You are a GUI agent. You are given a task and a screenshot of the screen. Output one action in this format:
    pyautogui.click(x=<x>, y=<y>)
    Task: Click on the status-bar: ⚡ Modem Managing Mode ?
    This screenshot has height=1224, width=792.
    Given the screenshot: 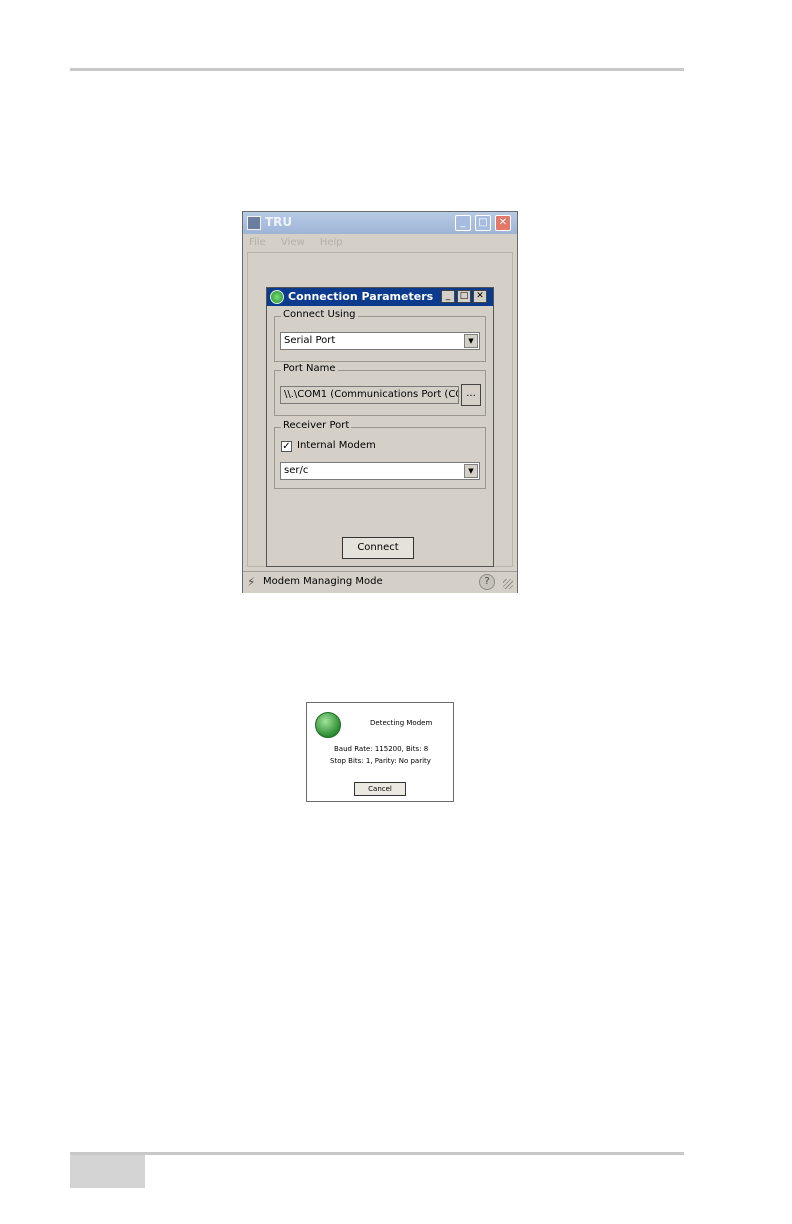 What is the action you would take?
    pyautogui.click(x=380, y=582)
    